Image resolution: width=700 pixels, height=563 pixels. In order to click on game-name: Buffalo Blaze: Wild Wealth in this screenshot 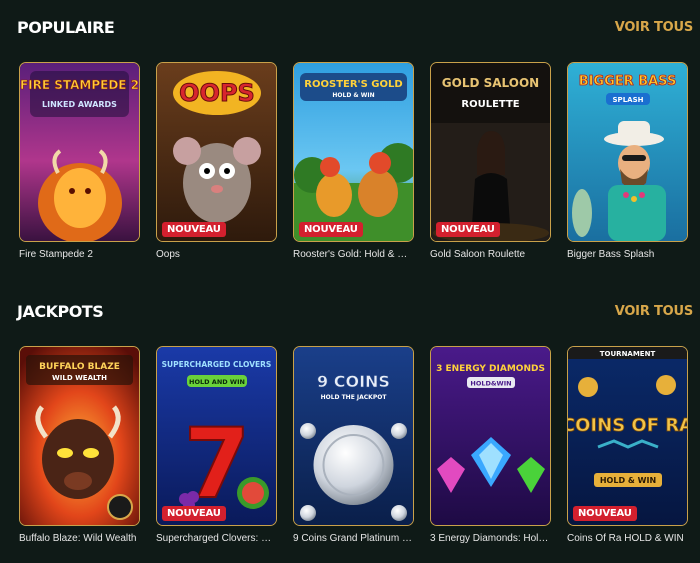, I will do `click(78, 538)`.